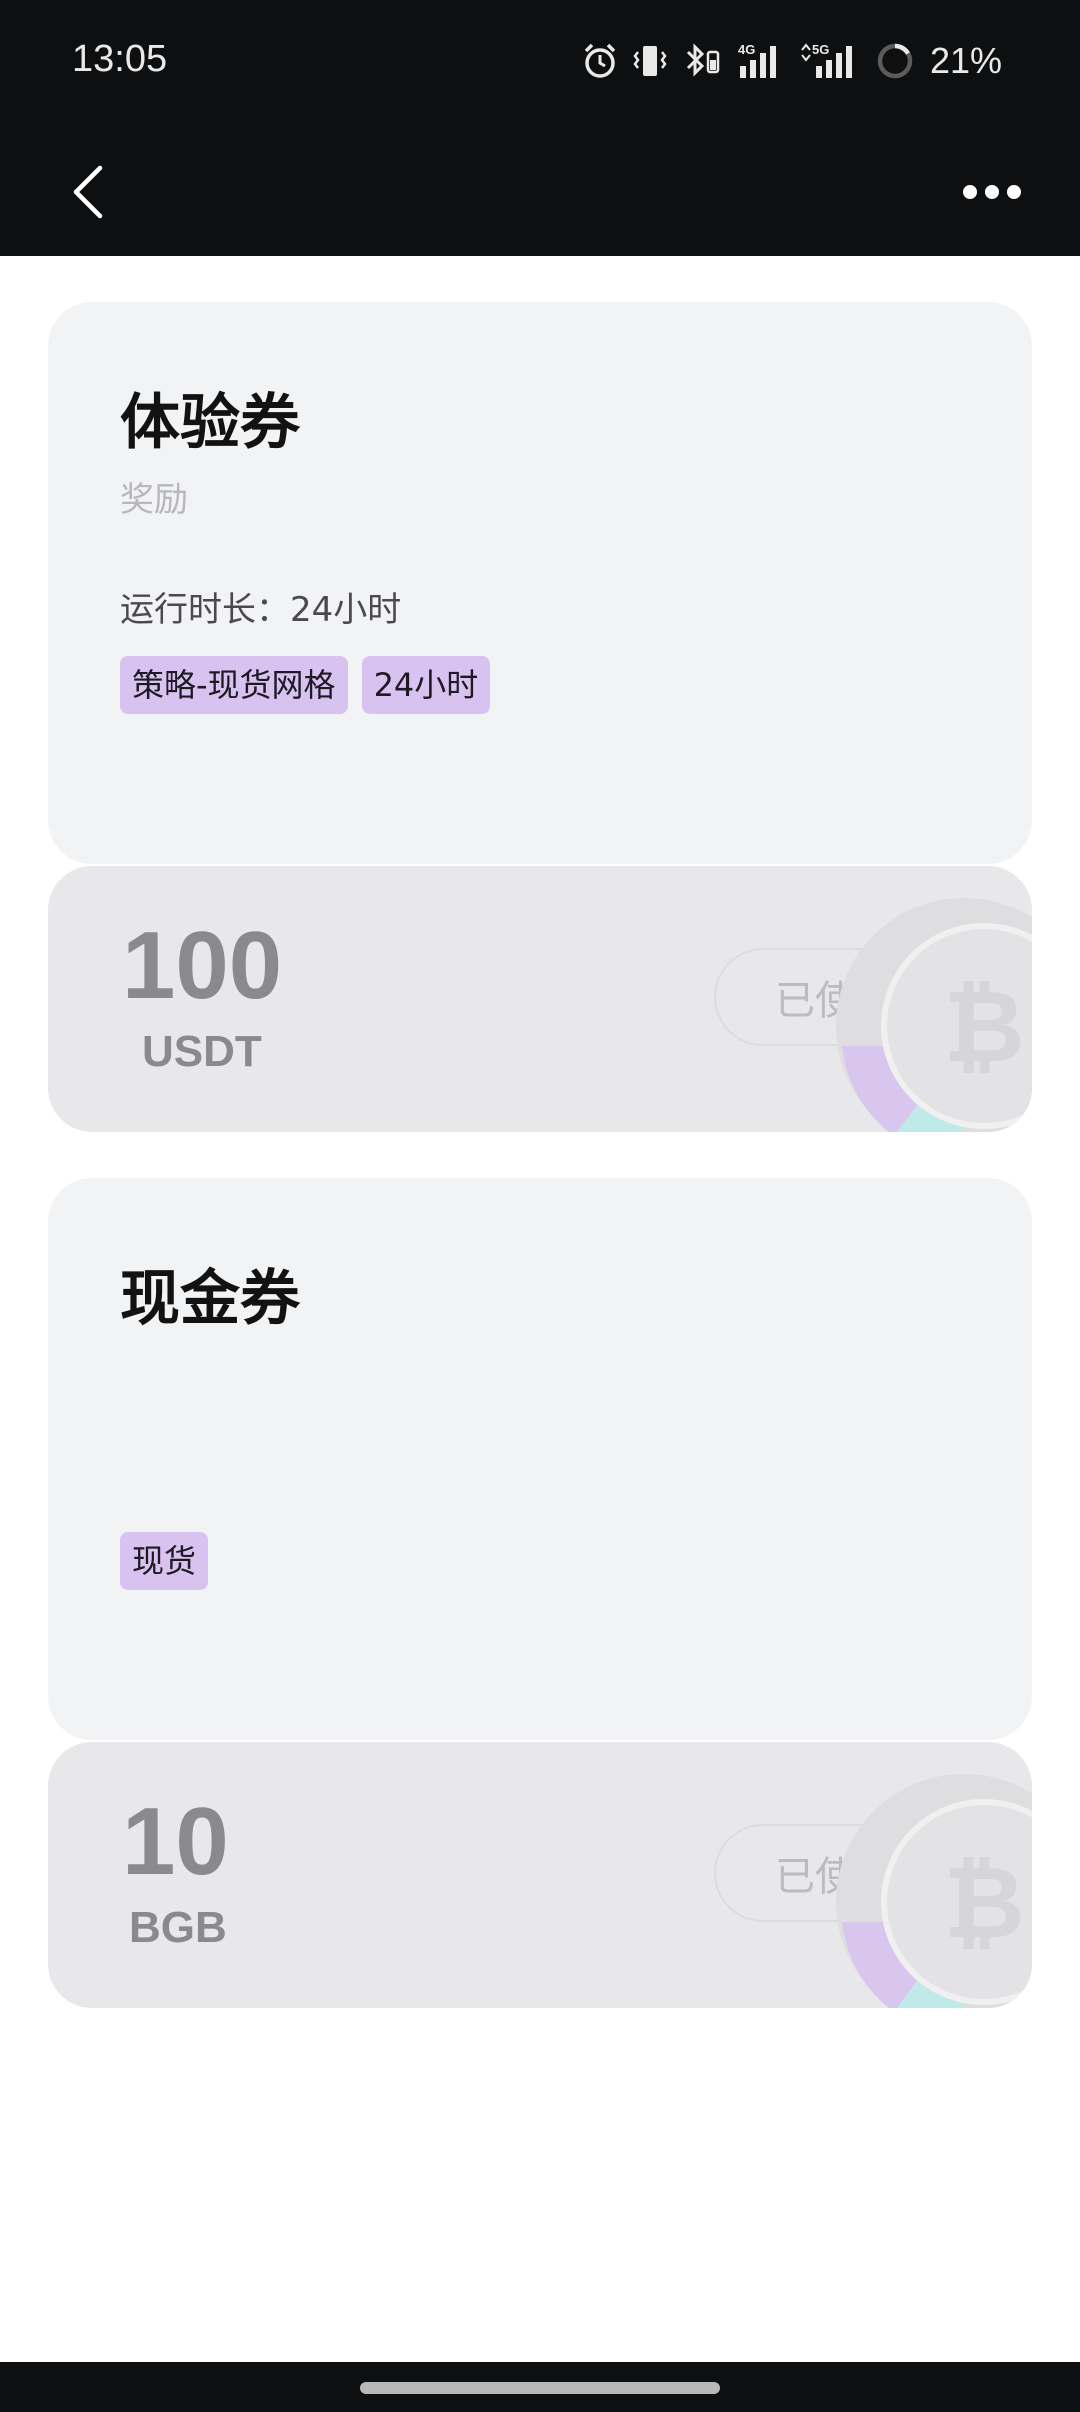  I want to click on coupon-subtitle: 奖励, so click(154, 500).